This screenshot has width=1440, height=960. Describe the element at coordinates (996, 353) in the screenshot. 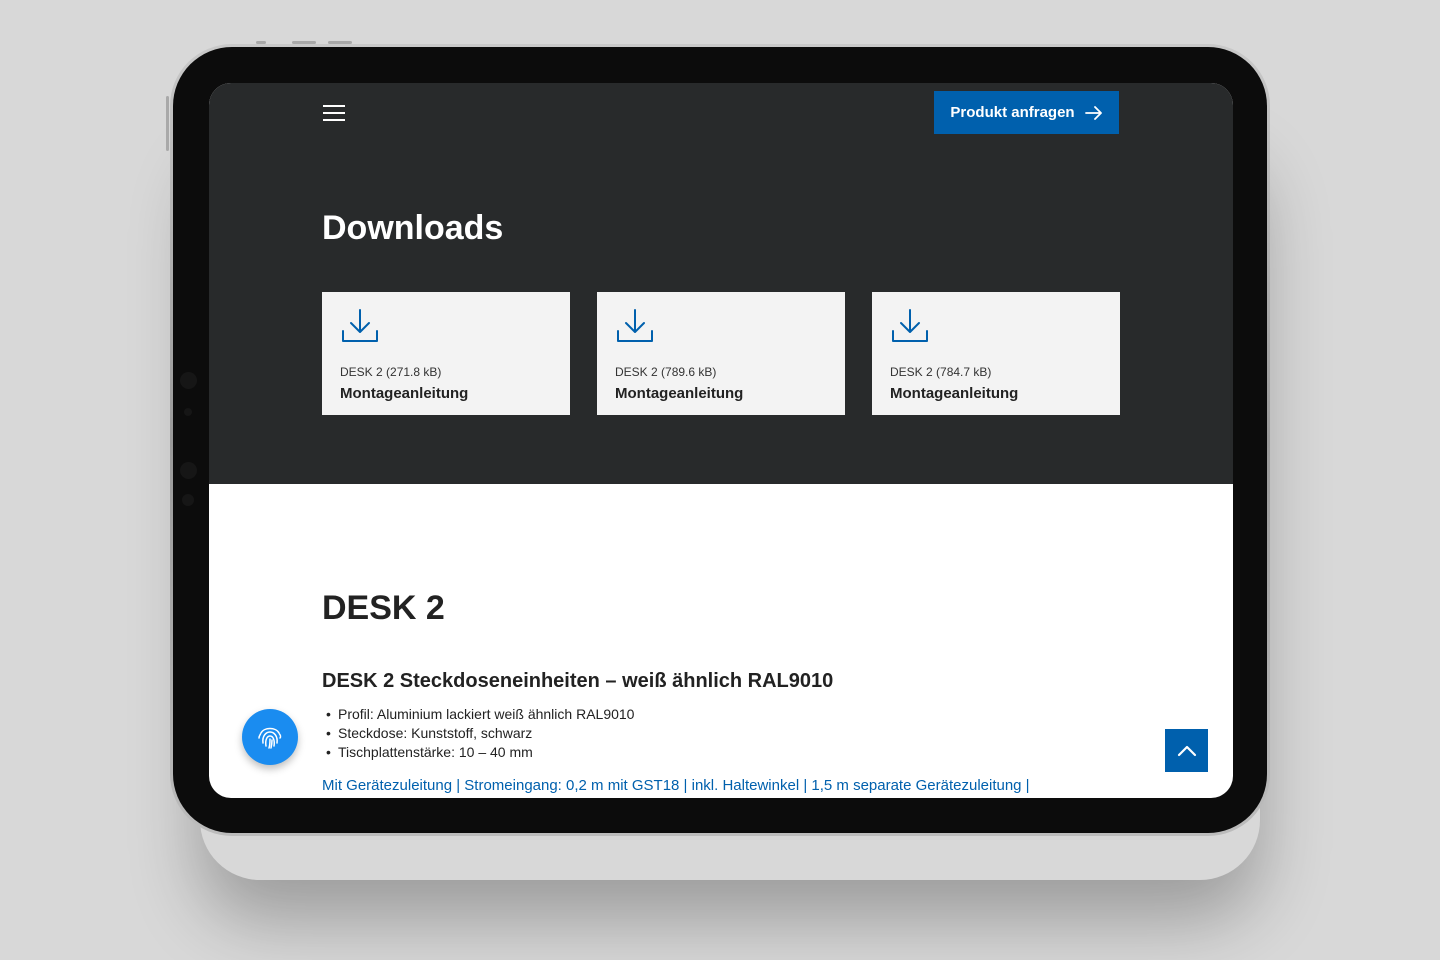

I see `download-card: DESK 2 (784.7 kB) Montageanleitung` at that location.